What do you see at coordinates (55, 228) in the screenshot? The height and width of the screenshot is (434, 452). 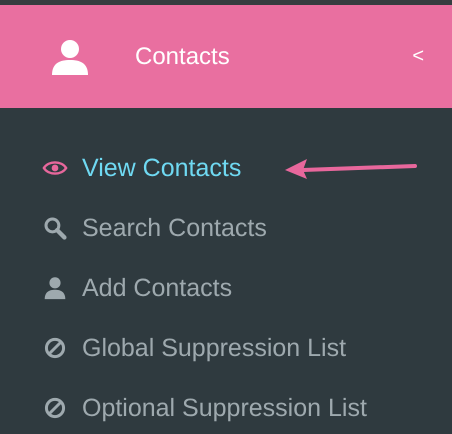 I see `search-icon` at bounding box center [55, 228].